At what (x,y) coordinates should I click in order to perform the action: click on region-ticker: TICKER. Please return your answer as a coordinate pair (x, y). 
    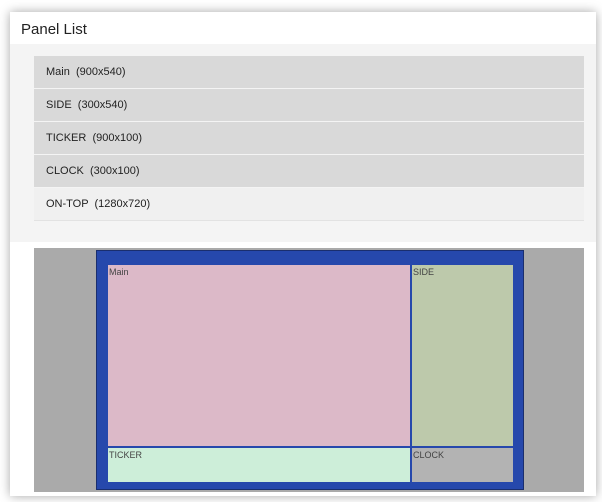
    Looking at the image, I should click on (259, 465).